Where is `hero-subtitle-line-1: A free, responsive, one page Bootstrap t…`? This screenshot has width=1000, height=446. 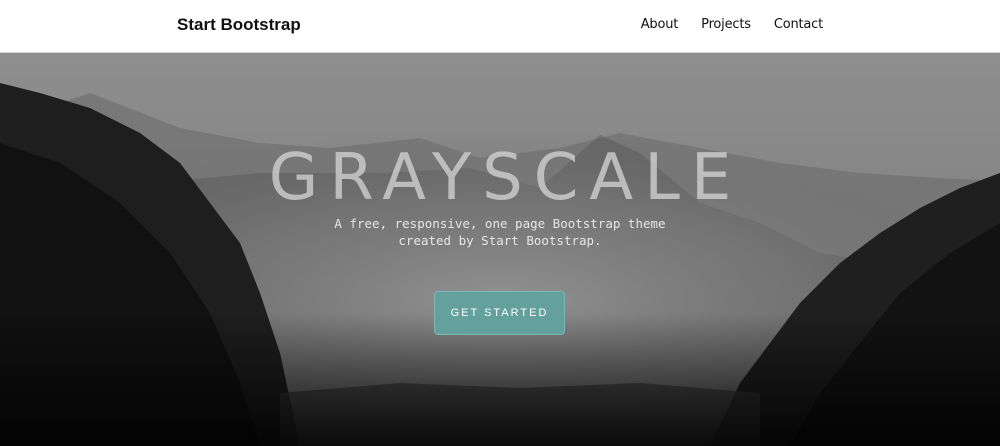
hero-subtitle-line-1: A free, responsive, one page Bootstrap t… is located at coordinates (500, 223).